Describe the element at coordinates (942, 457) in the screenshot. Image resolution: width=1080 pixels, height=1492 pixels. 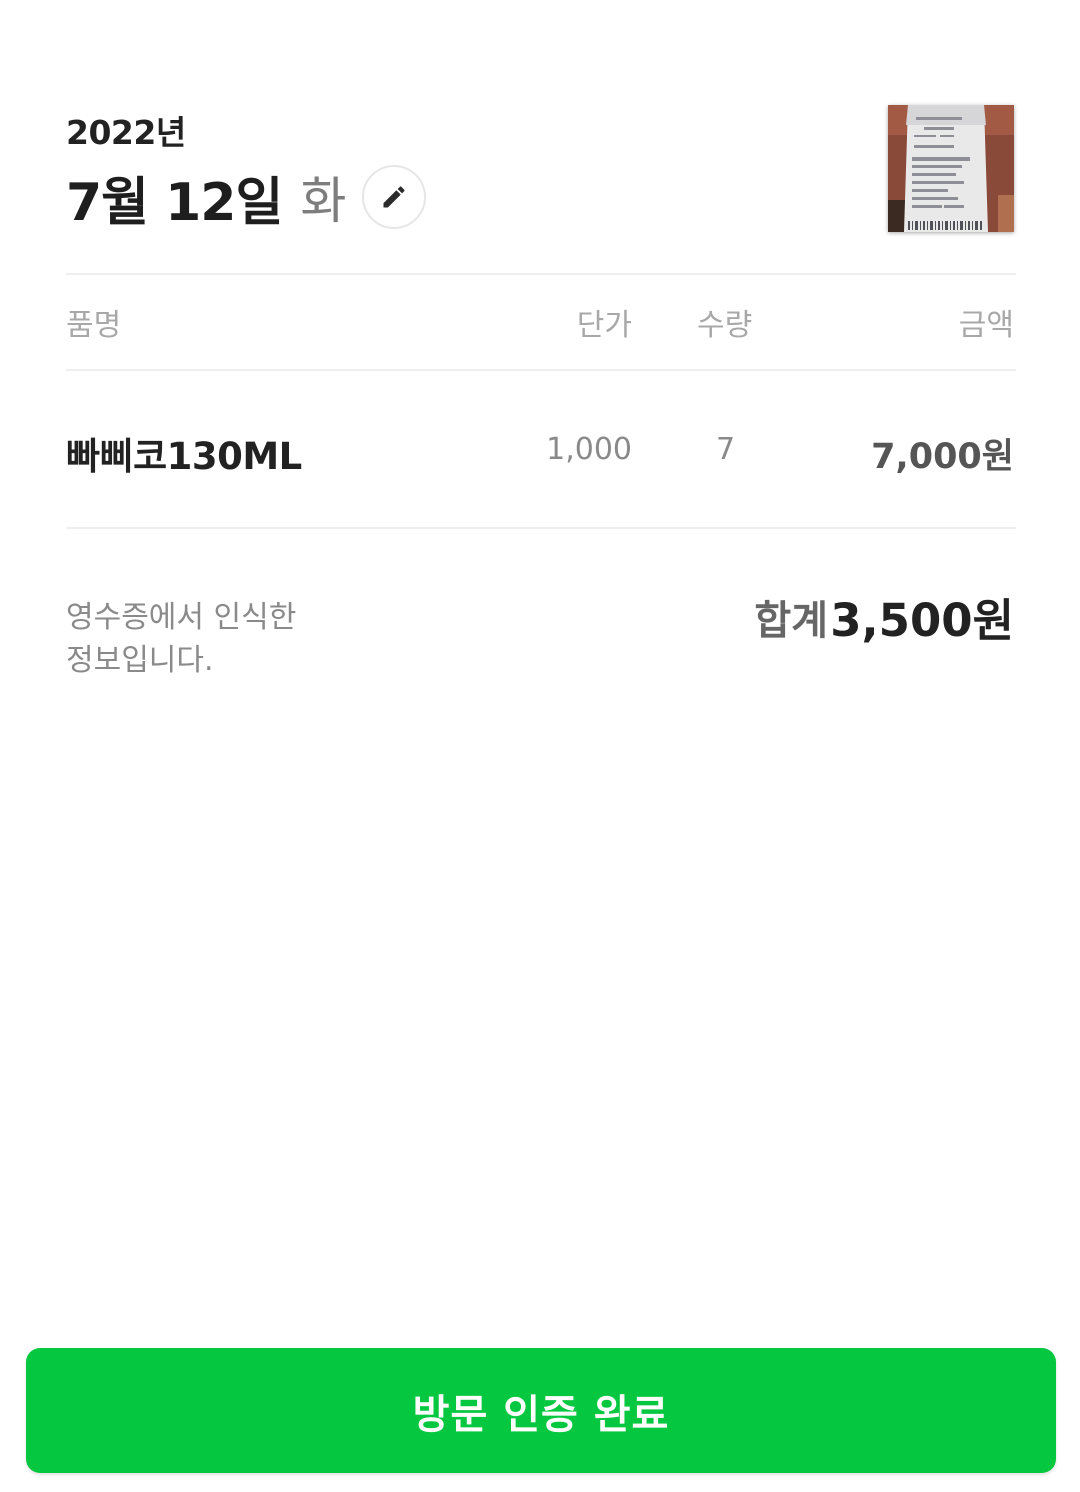
I see `item-amount: 7,000원` at that location.